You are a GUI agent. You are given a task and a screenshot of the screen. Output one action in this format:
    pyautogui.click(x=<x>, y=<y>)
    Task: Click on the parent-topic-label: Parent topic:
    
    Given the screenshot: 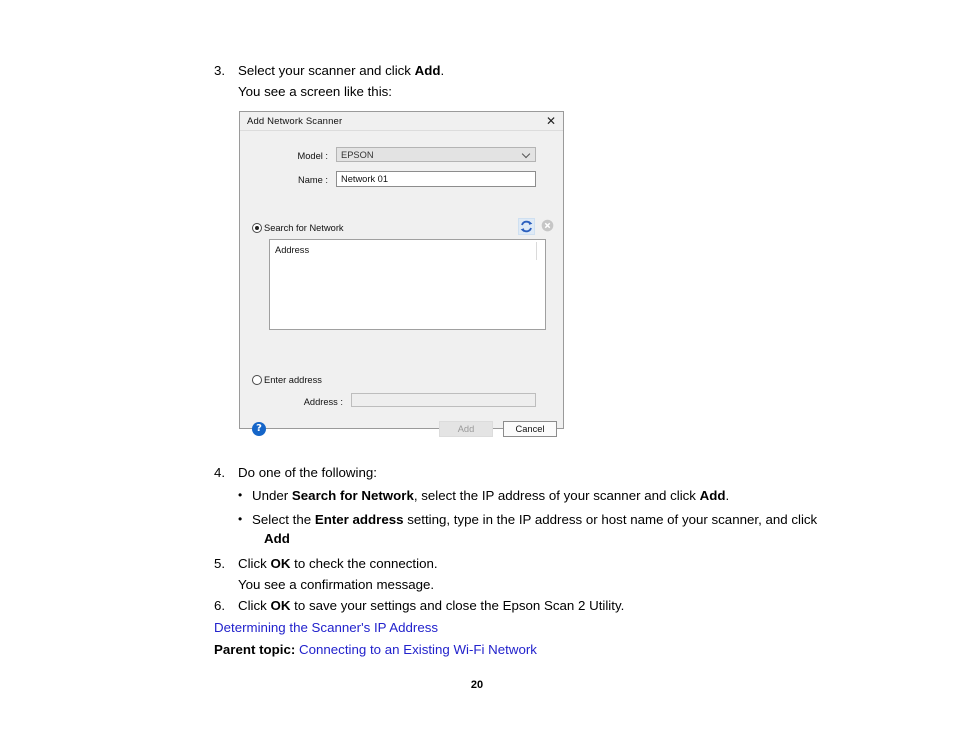 What is the action you would take?
    pyautogui.click(x=255, y=649)
    